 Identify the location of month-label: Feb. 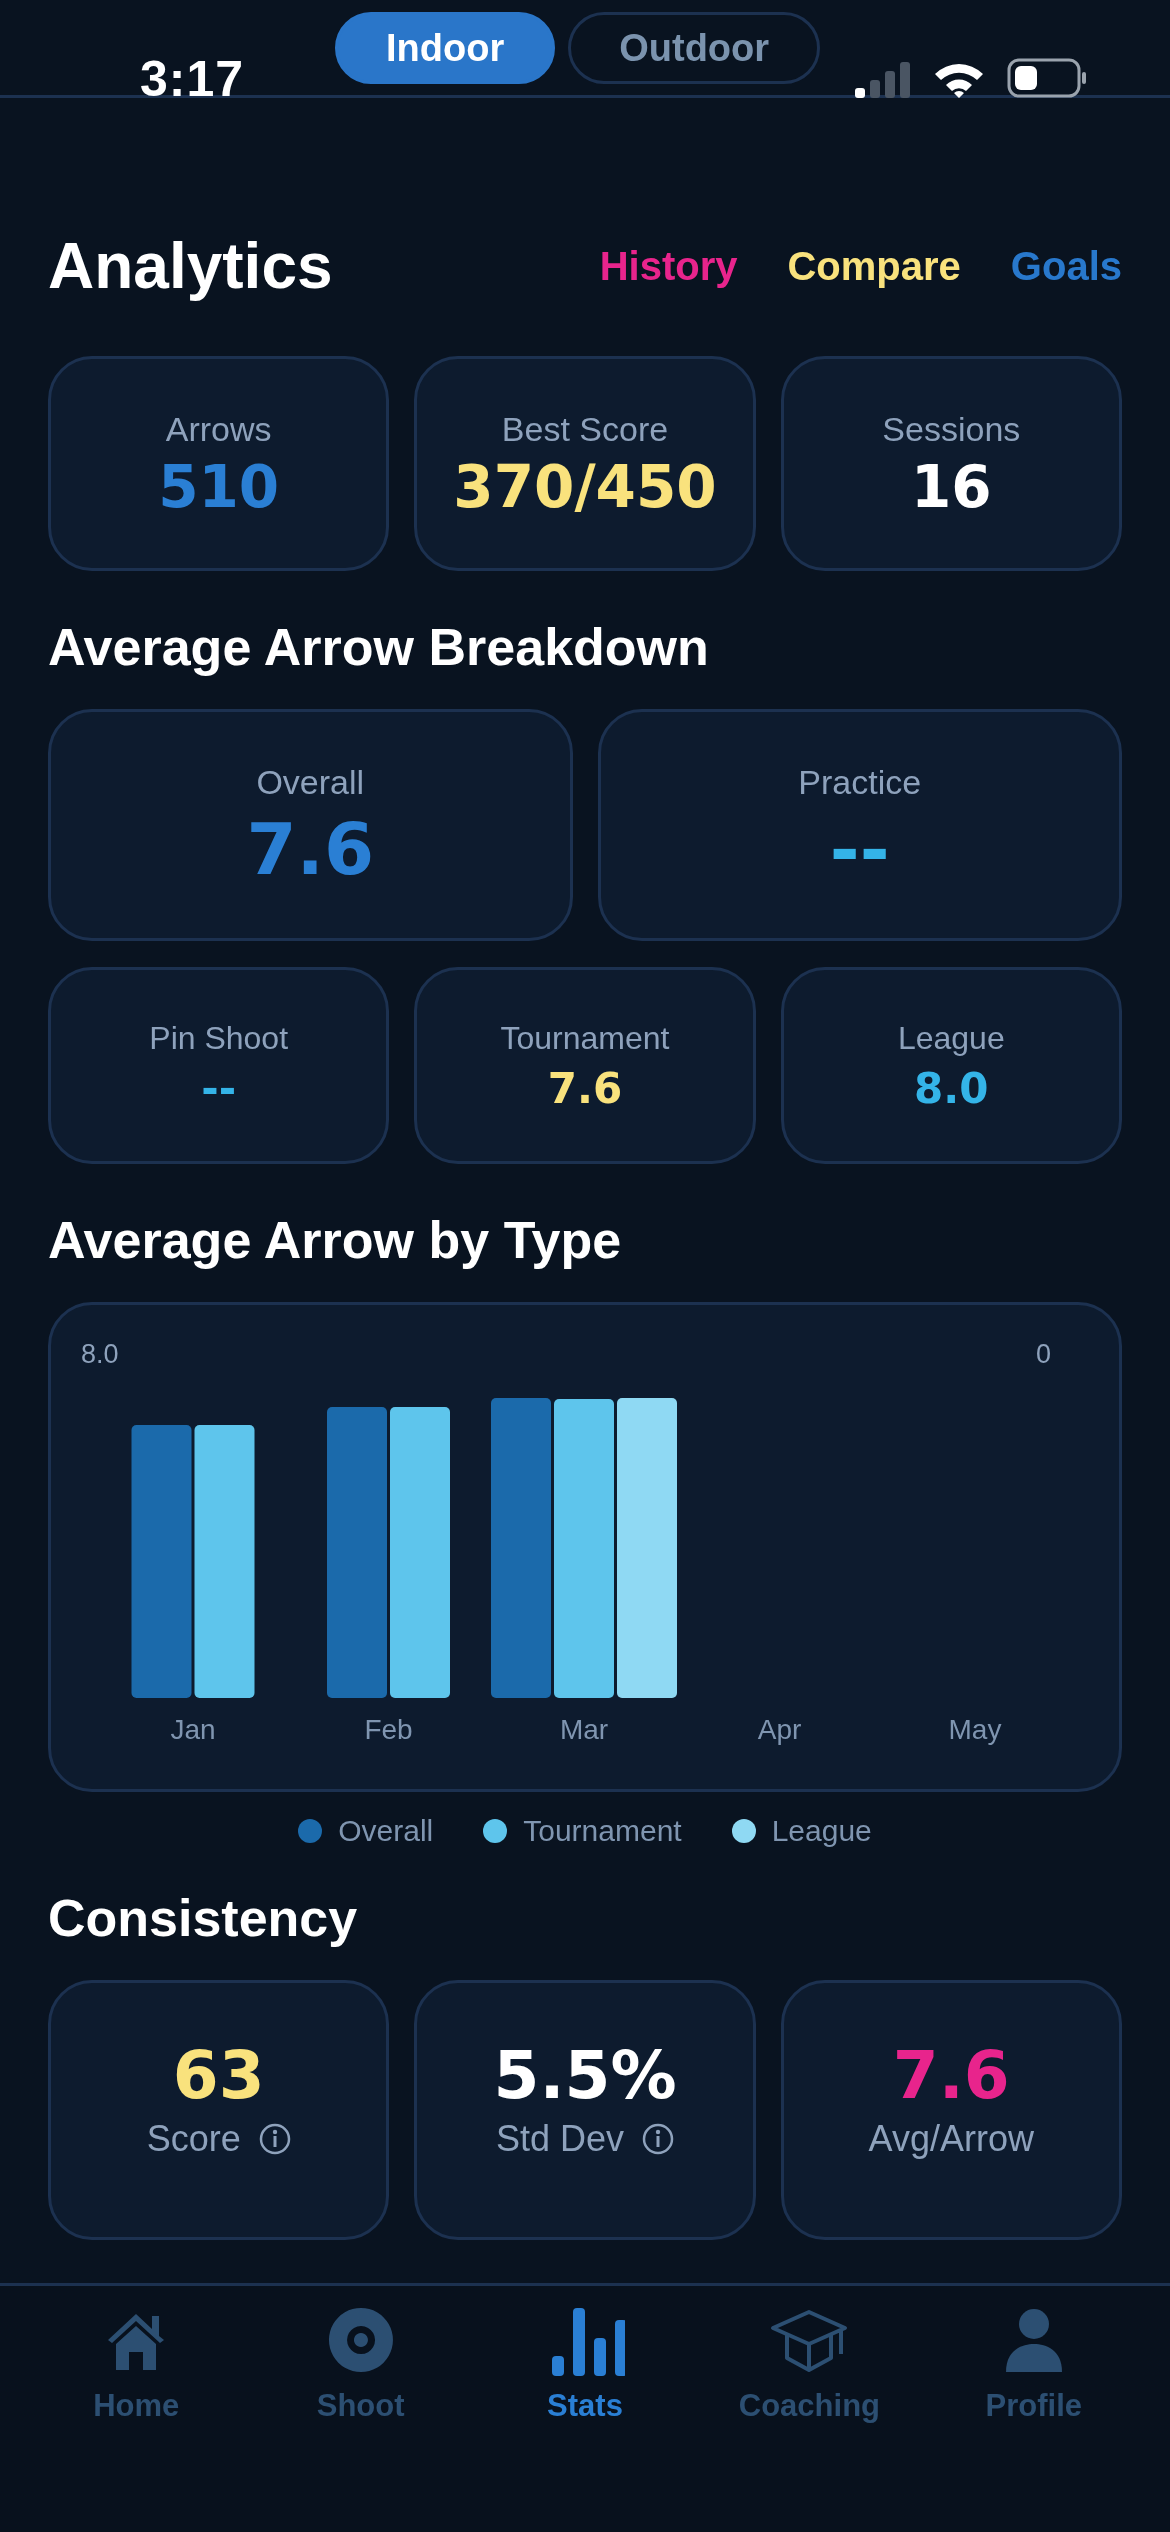
(388, 1729).